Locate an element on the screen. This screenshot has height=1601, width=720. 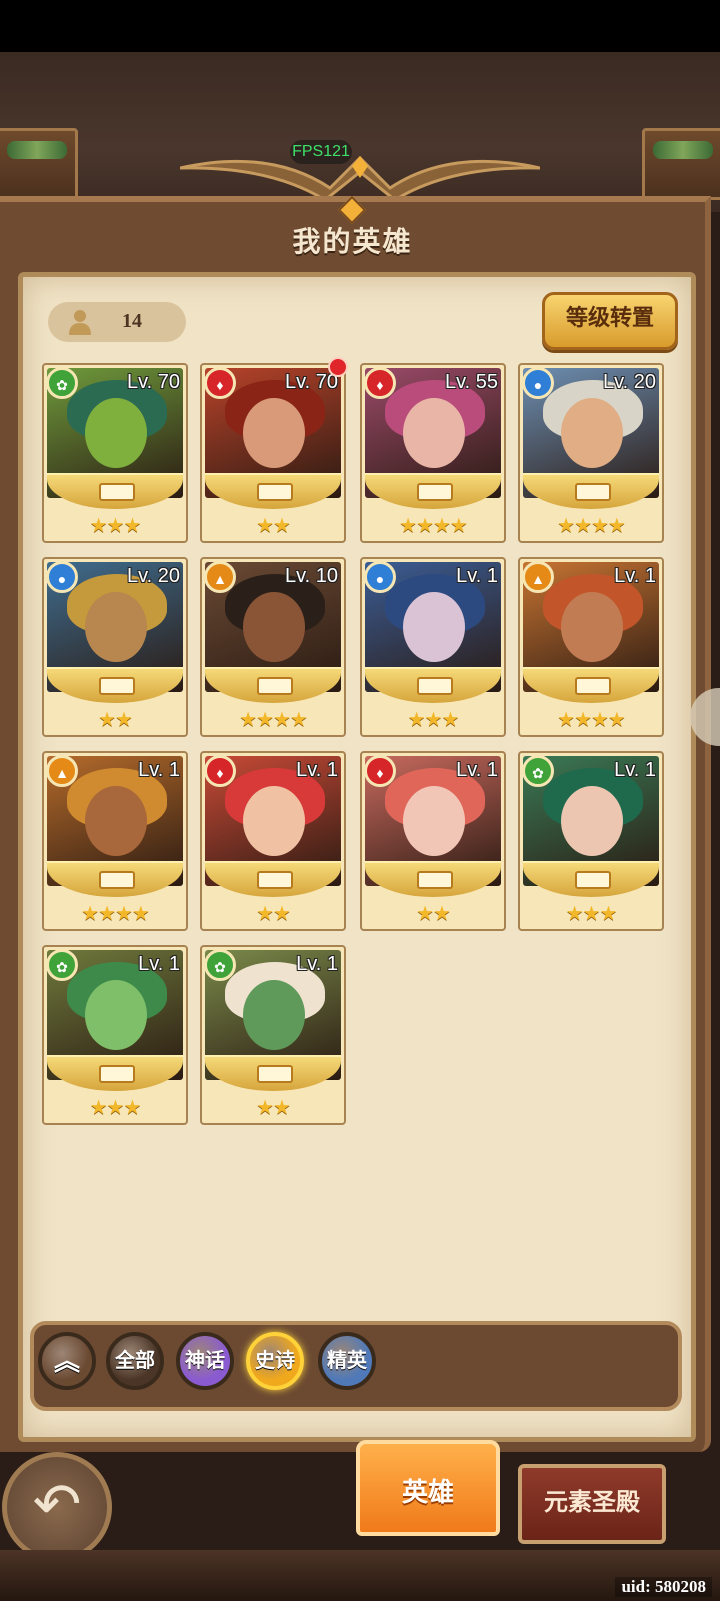
filter-label: 史诗 is located at coordinates (275, 1361).